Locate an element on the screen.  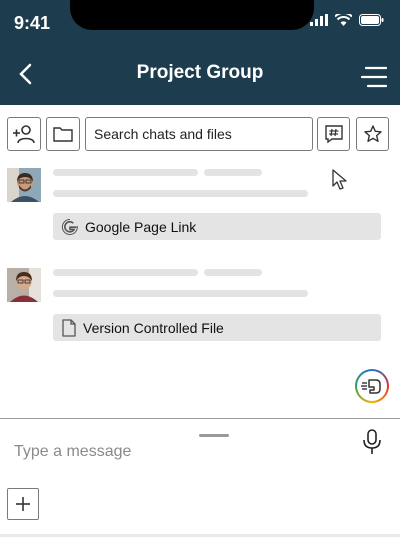
page-title: Project Group is located at coordinates (200, 72).